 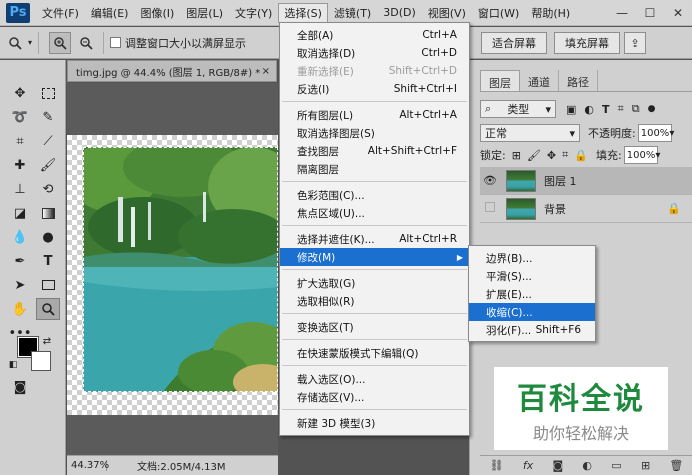 What do you see at coordinates (88, 465) in the screenshot?
I see `zoom-level: 44.37%` at bounding box center [88, 465].